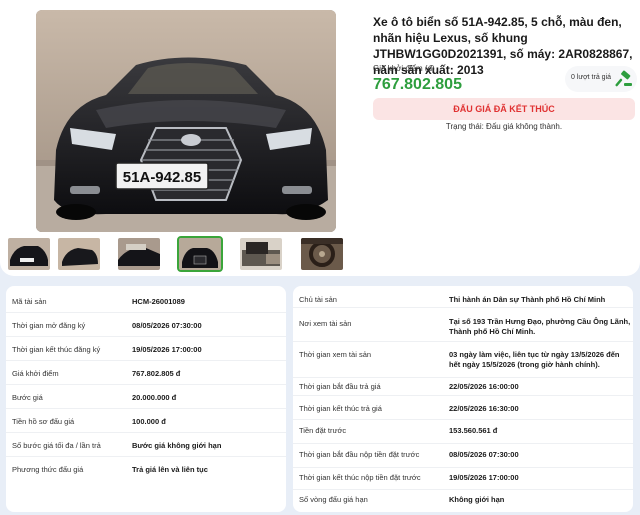 This screenshot has width=640, height=515. What do you see at coordinates (359, 454) in the screenshot?
I see `detail-key: Thời gian bắt đầu nộp tiền đặt trước` at bounding box center [359, 454].